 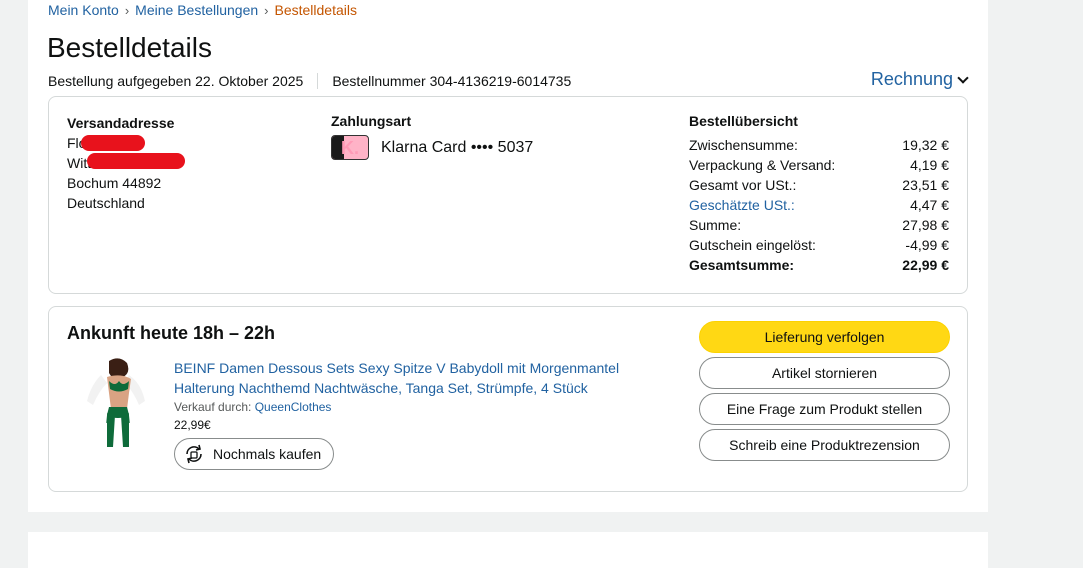 I want to click on summary-label: Summe:, so click(x=715, y=225).